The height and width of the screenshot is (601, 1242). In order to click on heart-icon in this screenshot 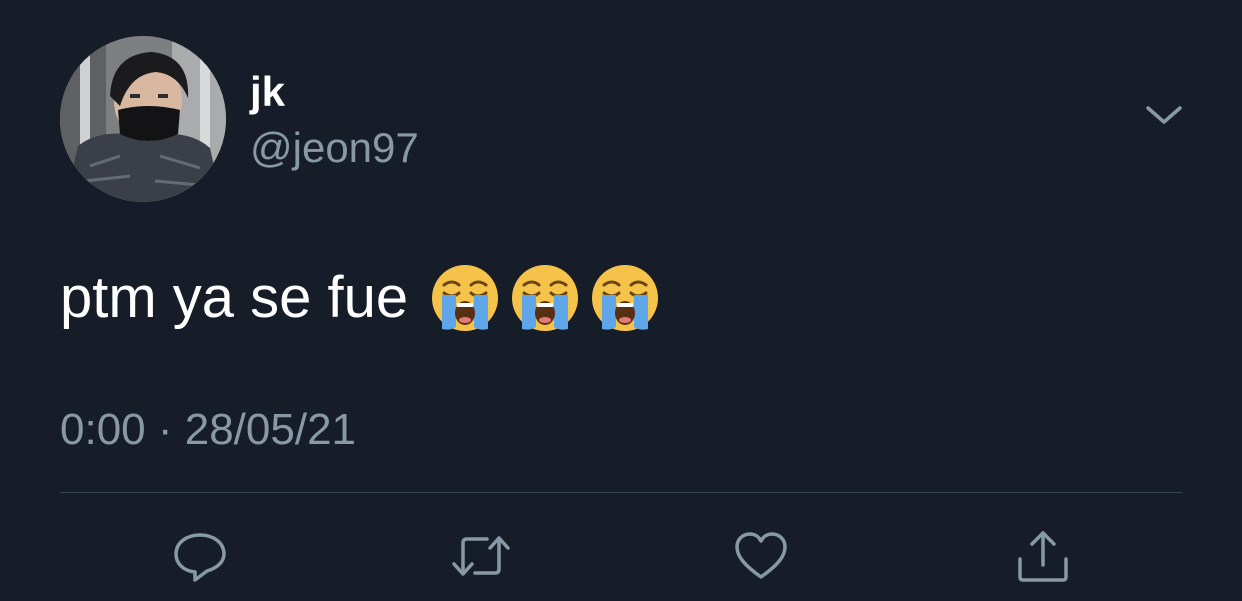, I will do `click(761, 558)`.